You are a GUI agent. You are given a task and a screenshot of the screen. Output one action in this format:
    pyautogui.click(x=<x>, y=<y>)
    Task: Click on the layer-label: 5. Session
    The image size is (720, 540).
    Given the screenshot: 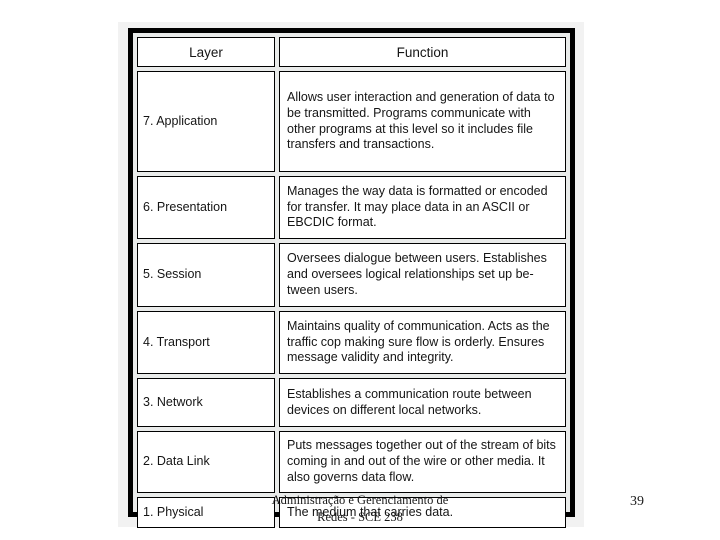 What is the action you would take?
    pyautogui.click(x=172, y=274)
    